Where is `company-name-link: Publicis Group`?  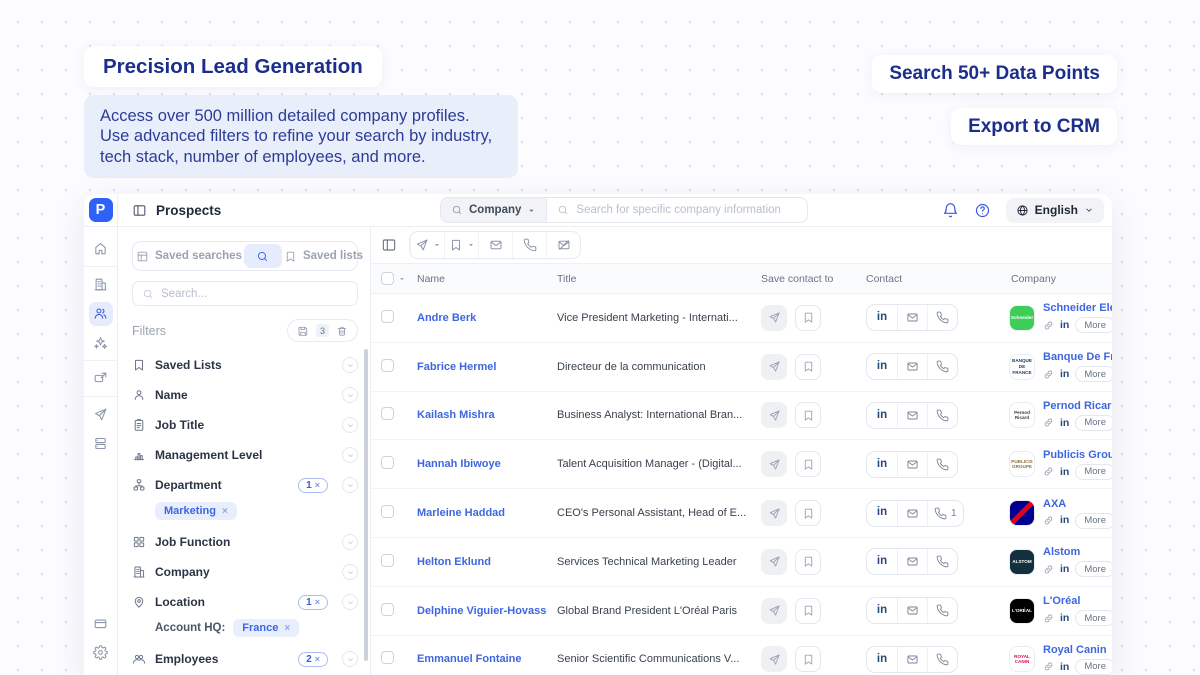 company-name-link: Publicis Group is located at coordinates (1077, 455).